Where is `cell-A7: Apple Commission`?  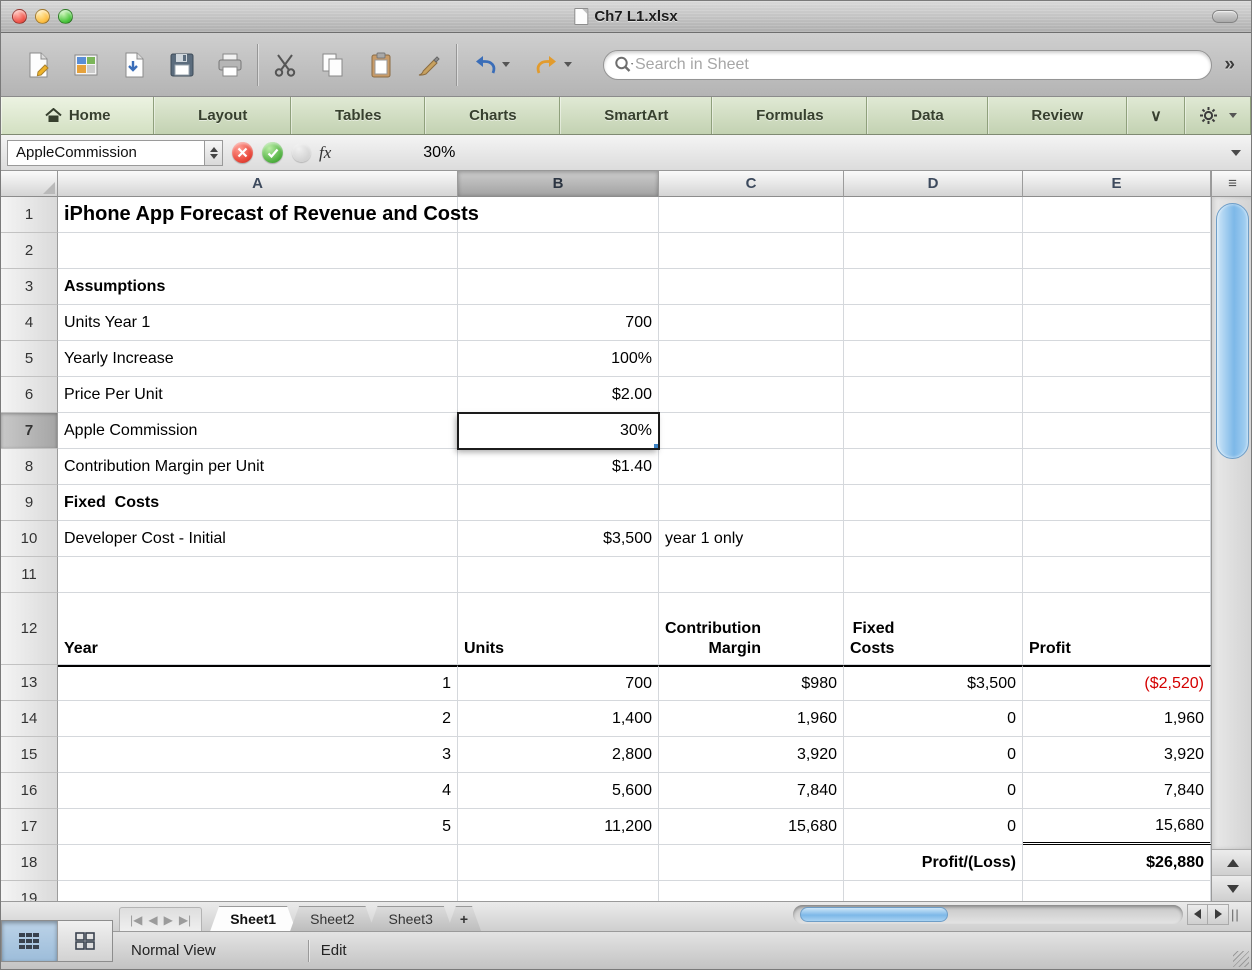 cell-A7: Apple Commission is located at coordinates (258, 431).